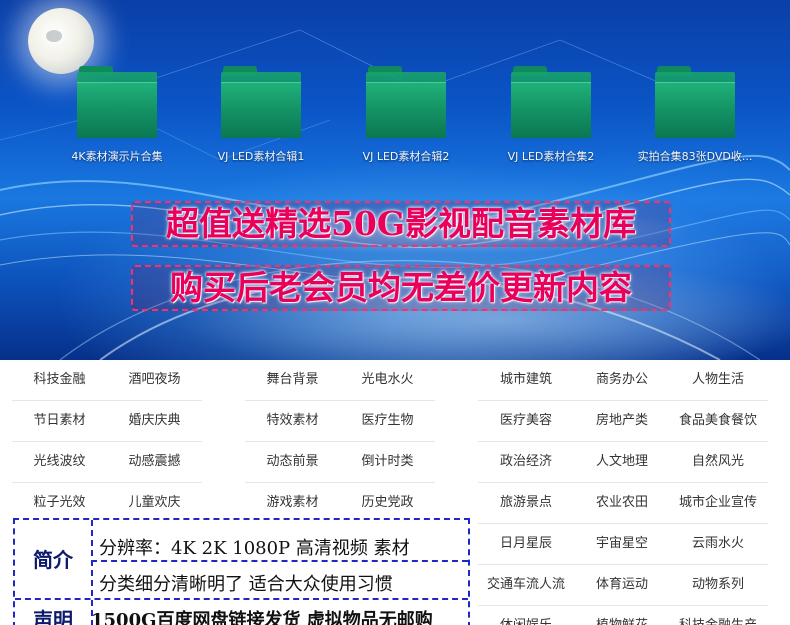 The width and height of the screenshot is (790, 625). What do you see at coordinates (117, 156) in the screenshot?
I see `folder-label: 4K素材演示片合集` at bounding box center [117, 156].